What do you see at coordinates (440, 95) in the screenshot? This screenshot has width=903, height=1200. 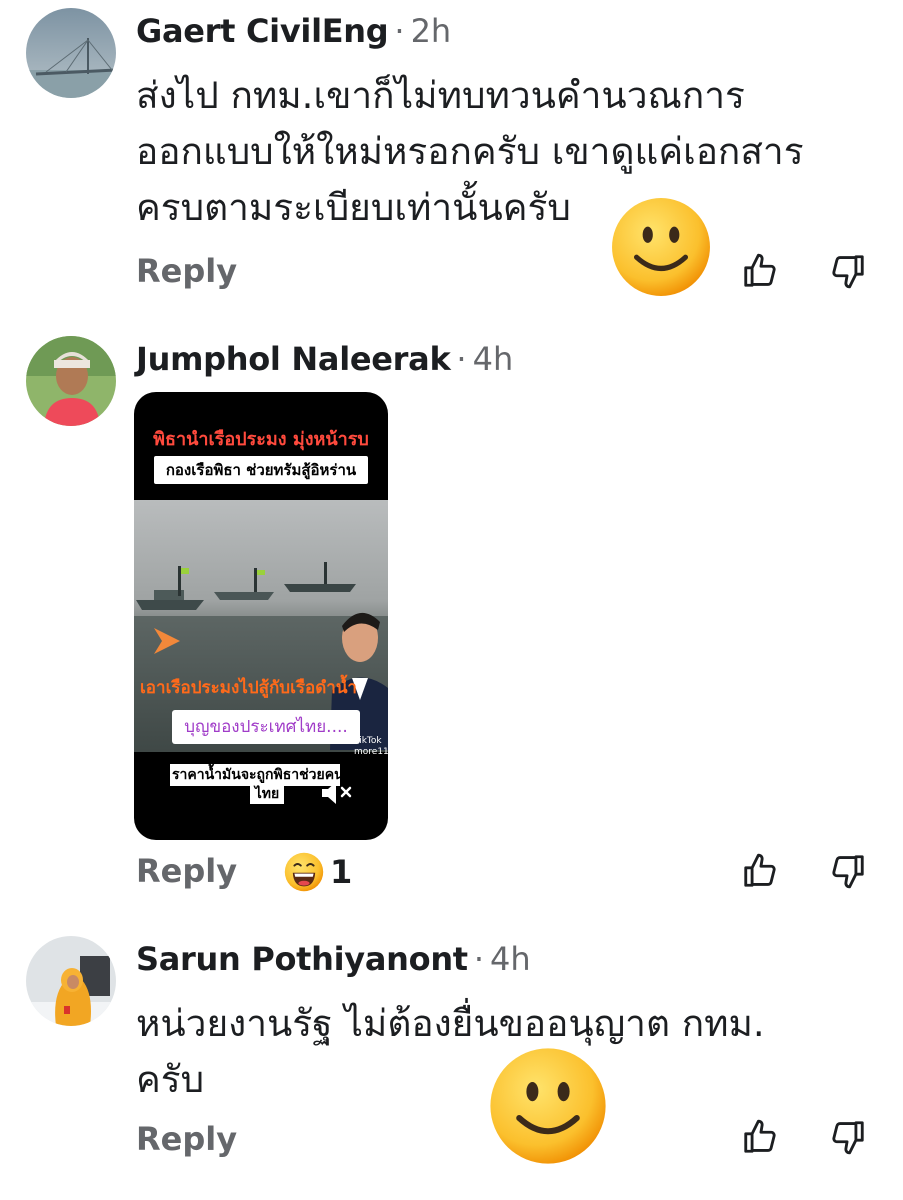 I see `comment-text-line: ส่งไป กทม.เขาก็ไม่ทบทวนคำนวณการ` at bounding box center [440, 95].